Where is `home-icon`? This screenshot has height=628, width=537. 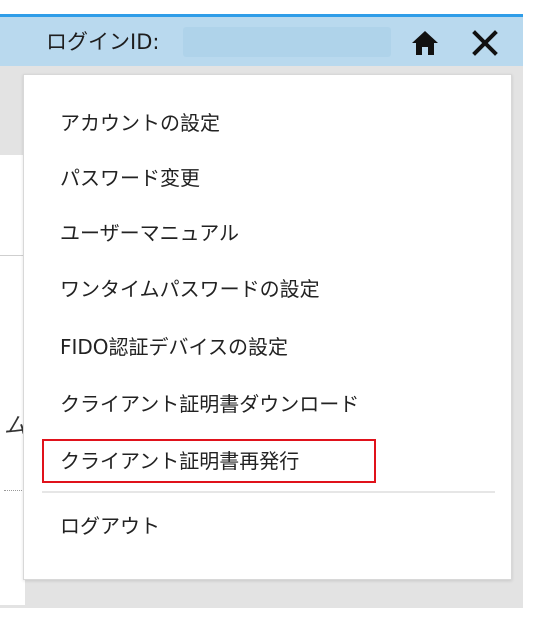 home-icon is located at coordinates (425, 43).